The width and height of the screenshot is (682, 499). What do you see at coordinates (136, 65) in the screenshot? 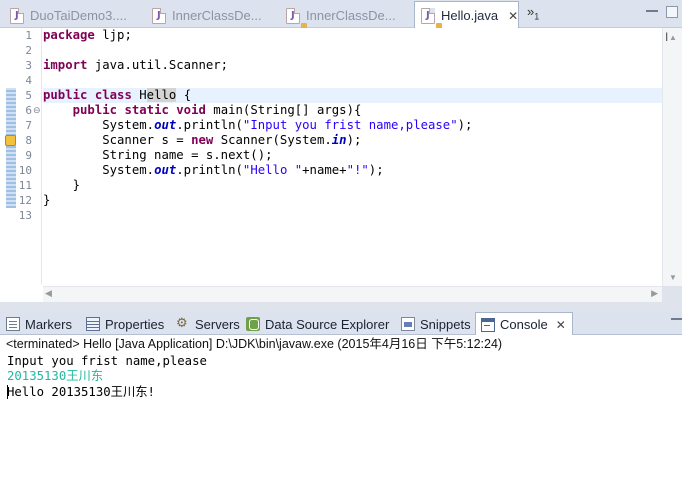
I see `code-line-3: import java.util.Scanner;` at bounding box center [136, 65].